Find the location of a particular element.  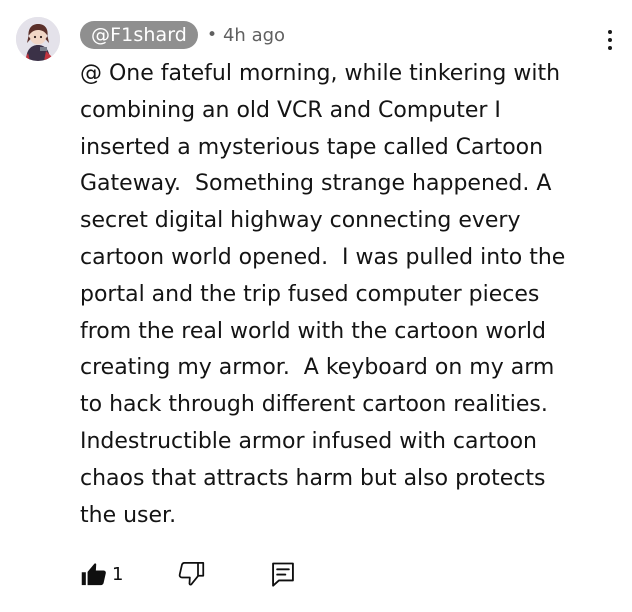

comment-actions: 1 is located at coordinates (188, 574).